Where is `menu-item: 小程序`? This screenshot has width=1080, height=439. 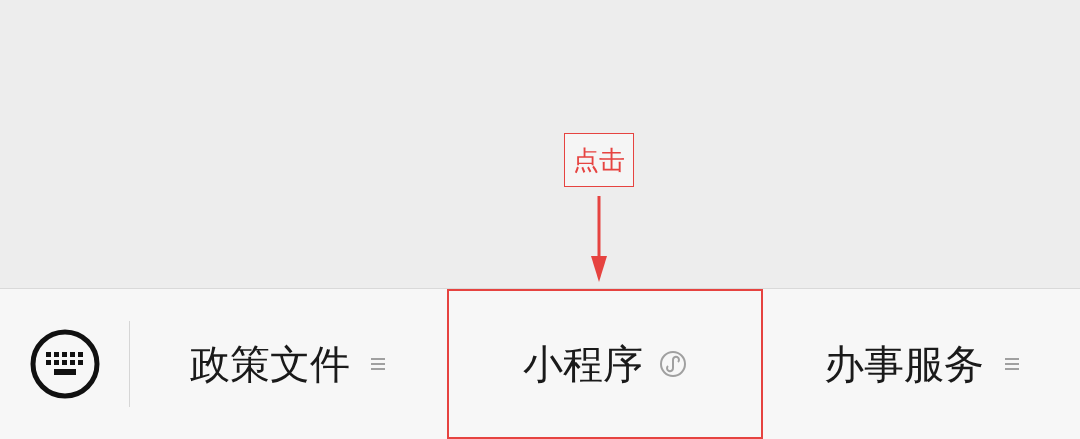
menu-item: 小程序 is located at coordinates (605, 364).